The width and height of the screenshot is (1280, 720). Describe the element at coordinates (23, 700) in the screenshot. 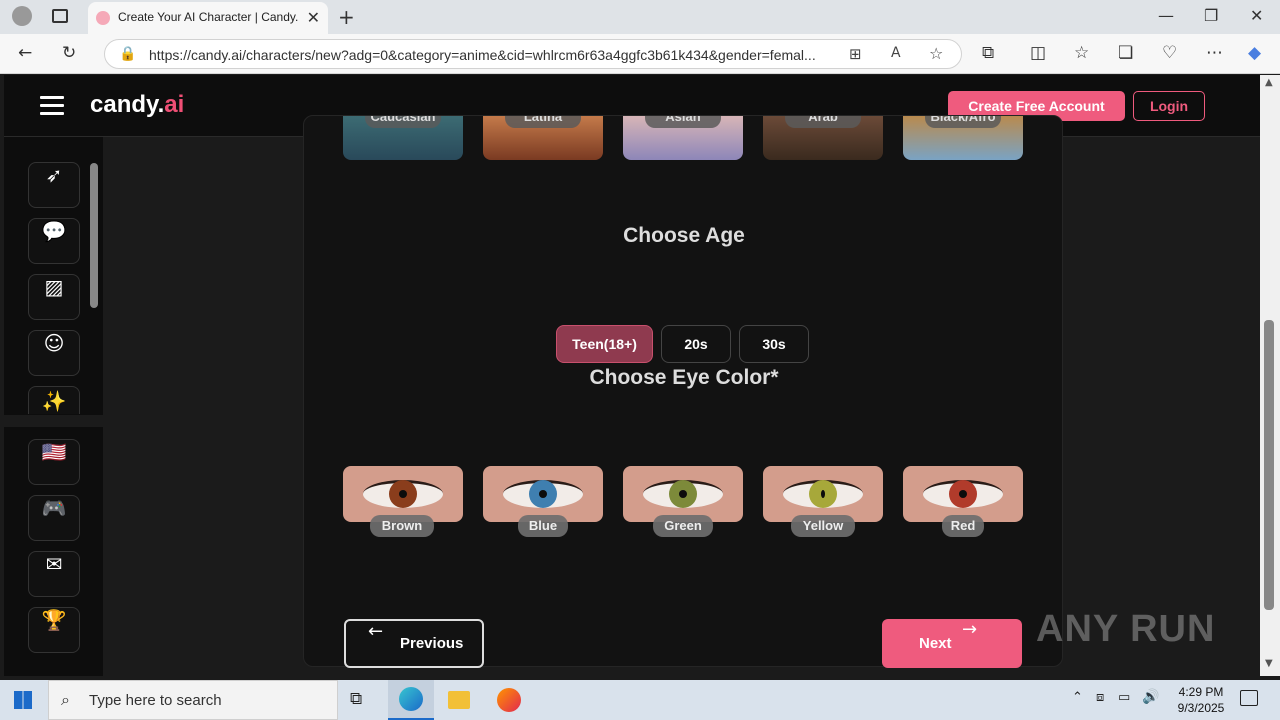

I see `start-icon` at that location.